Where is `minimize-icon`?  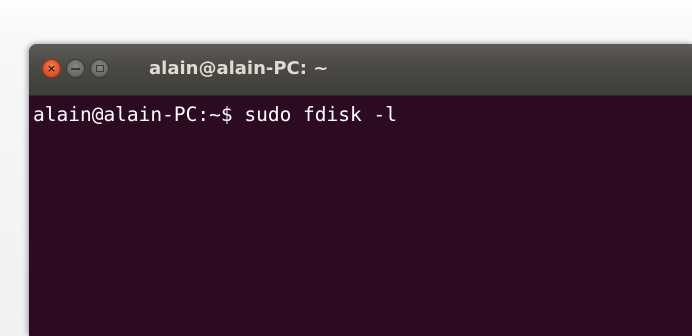
minimize-icon is located at coordinates (75, 68).